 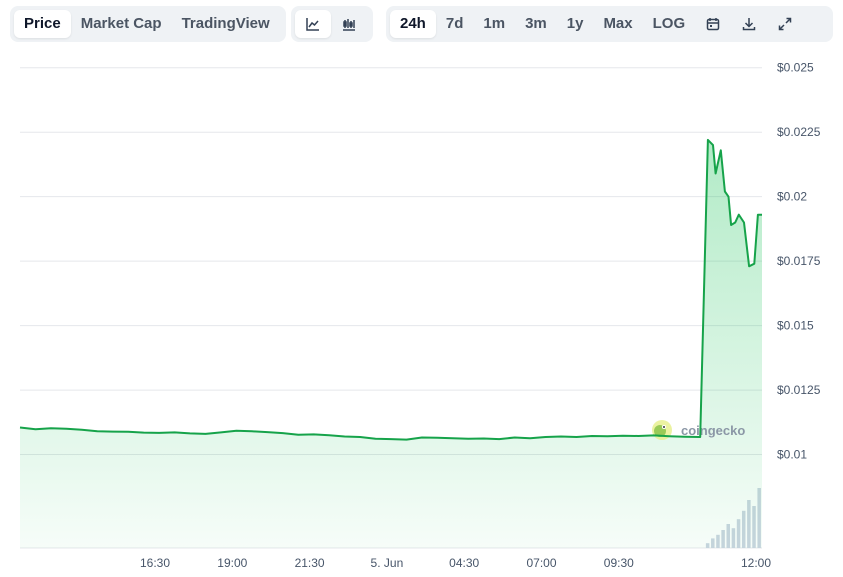 What do you see at coordinates (232, 563) in the screenshot?
I see `x-tick-label: 19:00` at bounding box center [232, 563].